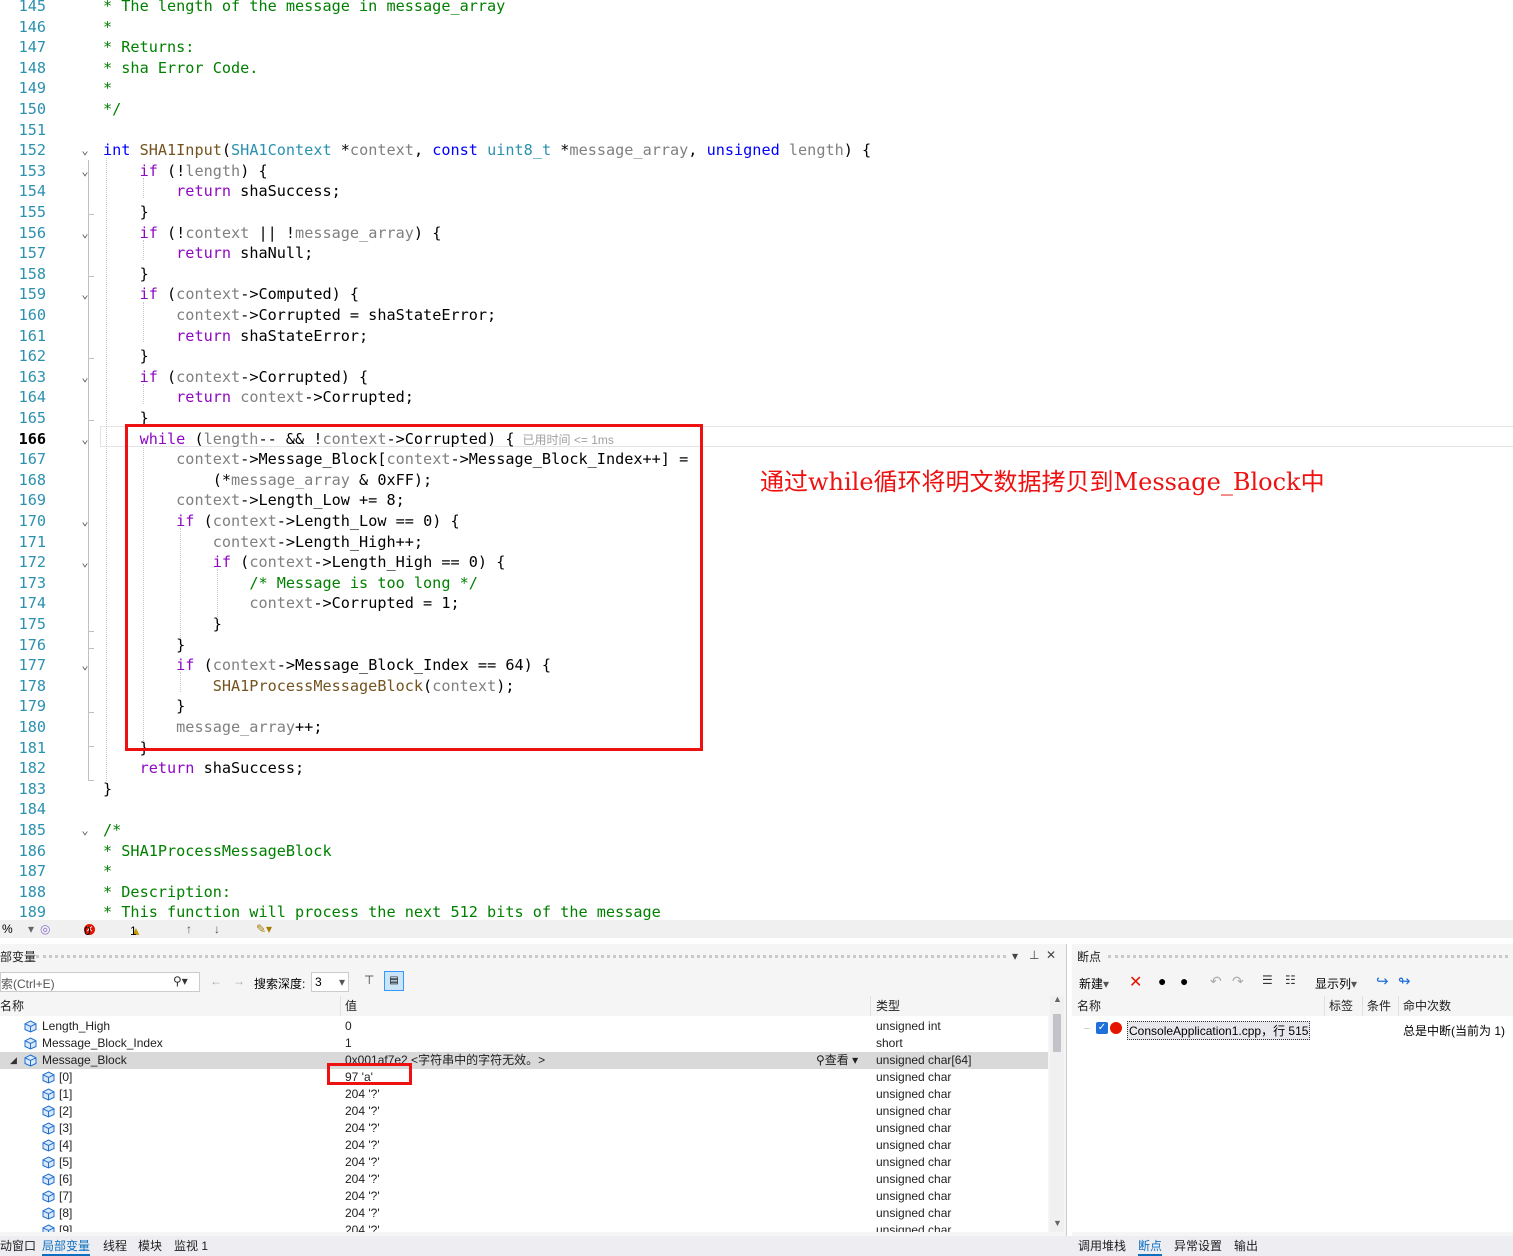 The width and height of the screenshot is (1513, 1256). What do you see at coordinates (1341, 1006) in the screenshot?
I see `bp-tag-column-header: 标签` at bounding box center [1341, 1006].